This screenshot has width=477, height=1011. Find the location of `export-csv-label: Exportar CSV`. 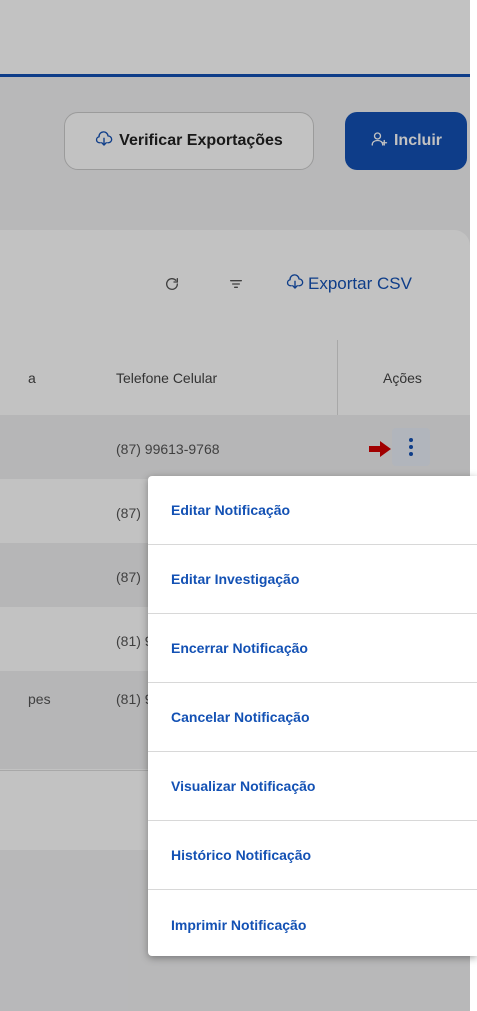

export-csv-label: Exportar CSV is located at coordinates (360, 283).